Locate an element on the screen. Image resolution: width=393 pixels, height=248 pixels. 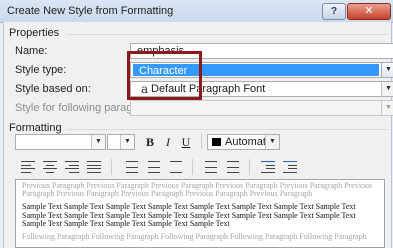
following-select: ▼ is located at coordinates (261, 108).